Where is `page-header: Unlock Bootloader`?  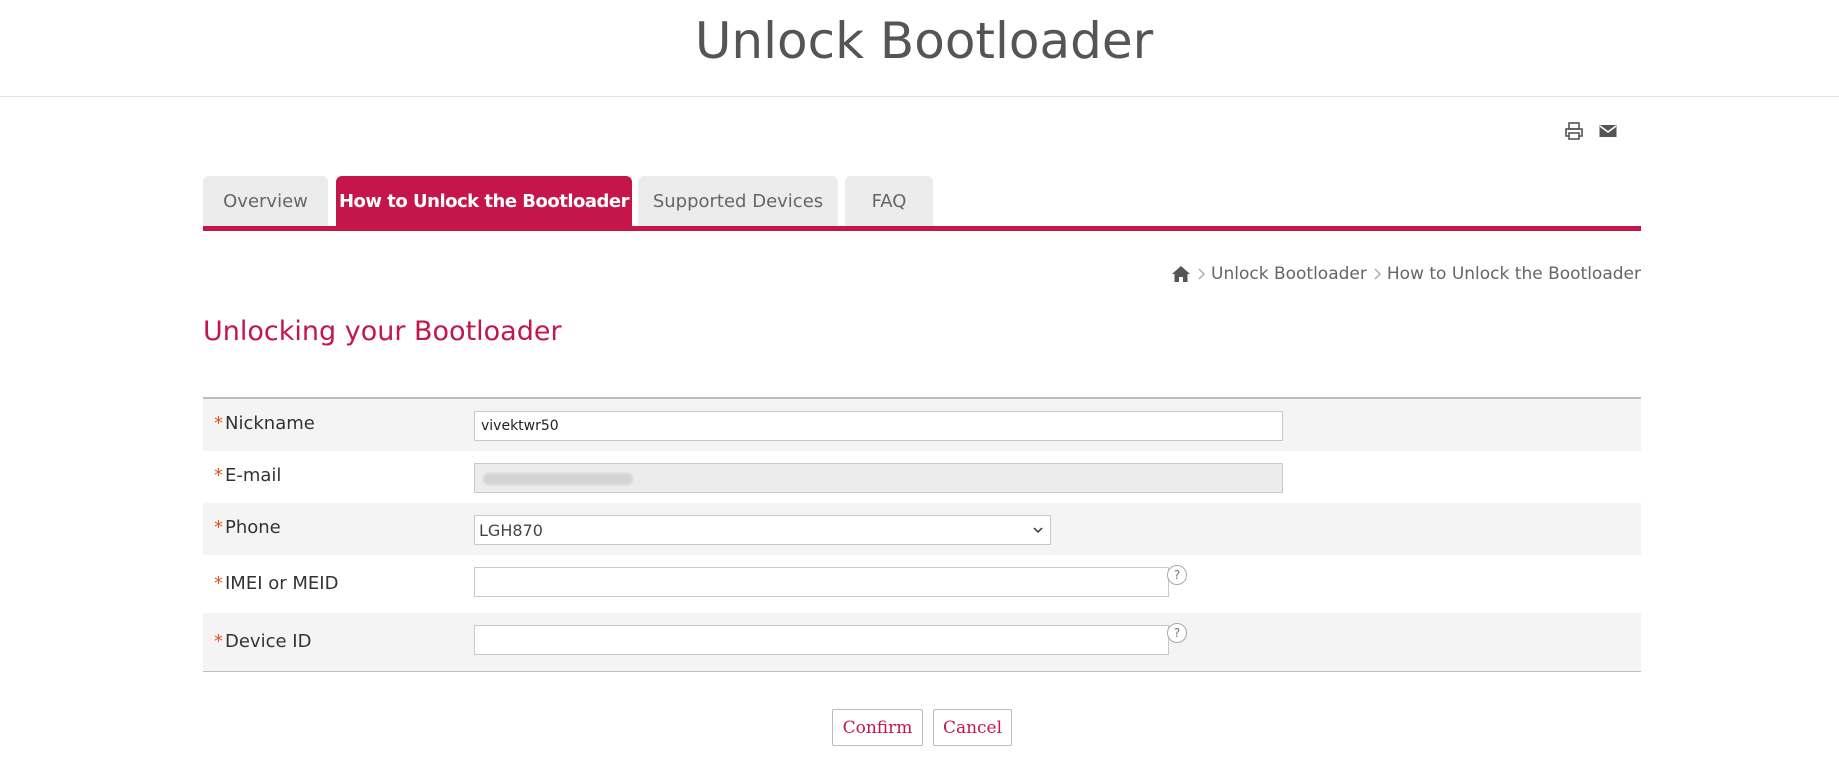
page-header: Unlock Bootloader is located at coordinates (919, 48).